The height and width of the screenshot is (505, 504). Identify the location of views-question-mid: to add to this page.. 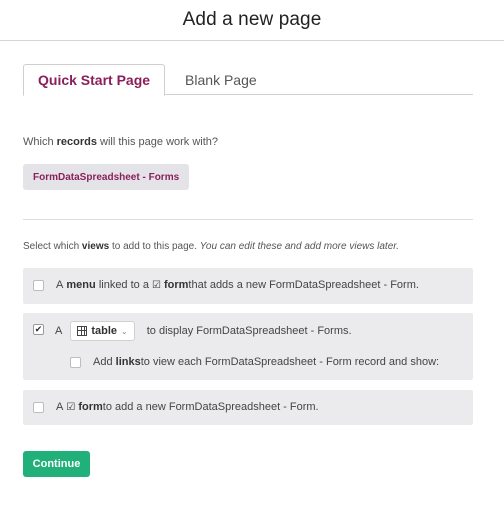
(154, 246).